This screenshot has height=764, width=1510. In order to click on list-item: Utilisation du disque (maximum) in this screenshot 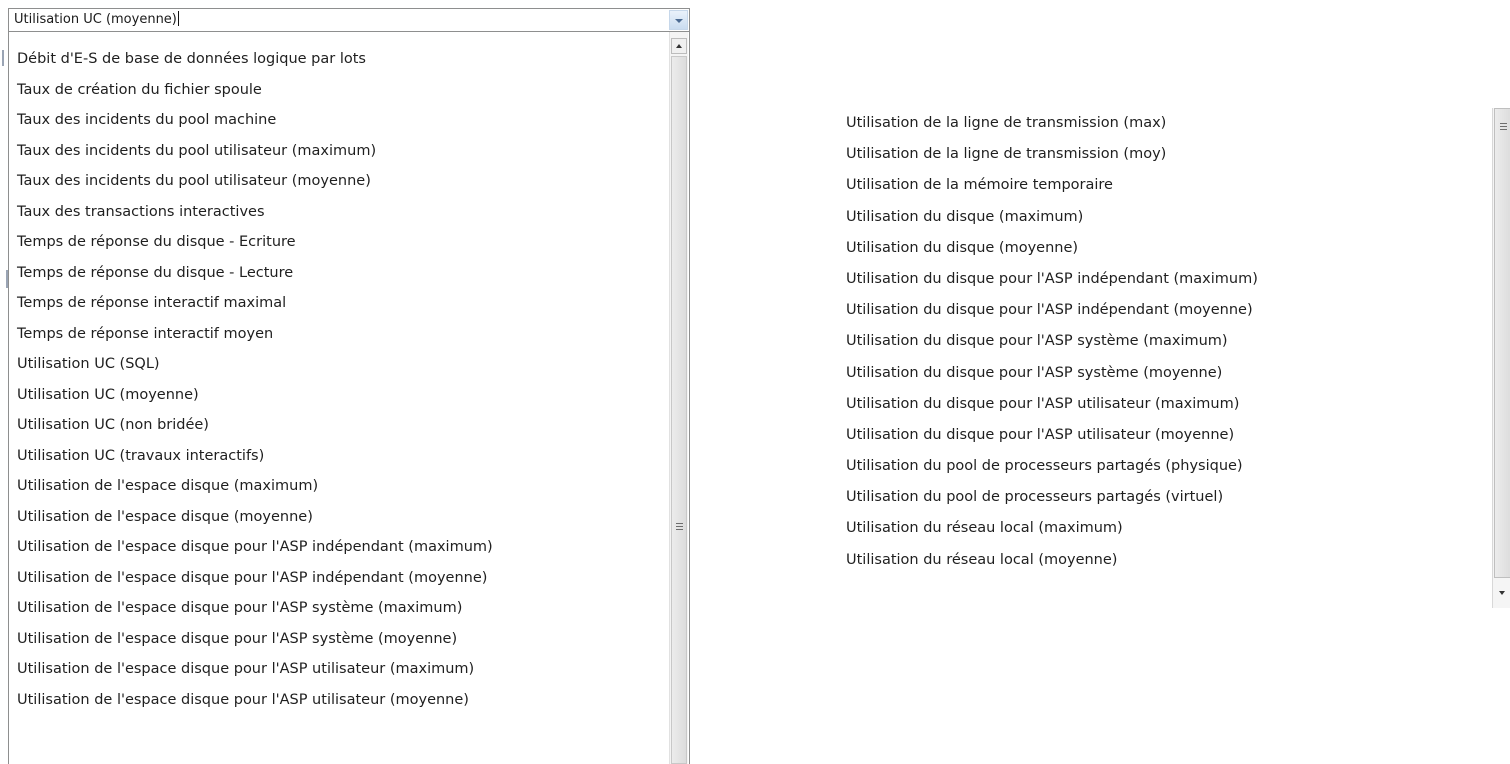, I will do `click(1048, 217)`.